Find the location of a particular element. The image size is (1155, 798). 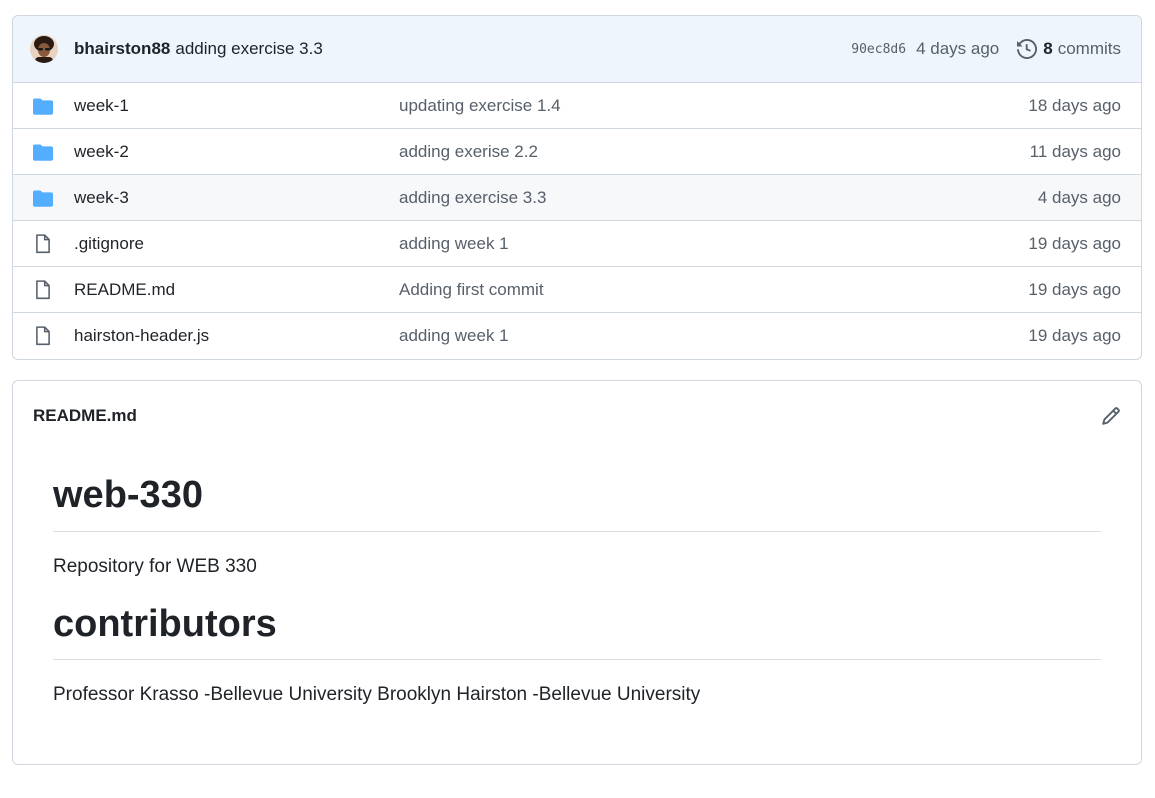

readme-heading-contributors: contributors is located at coordinates (577, 631).